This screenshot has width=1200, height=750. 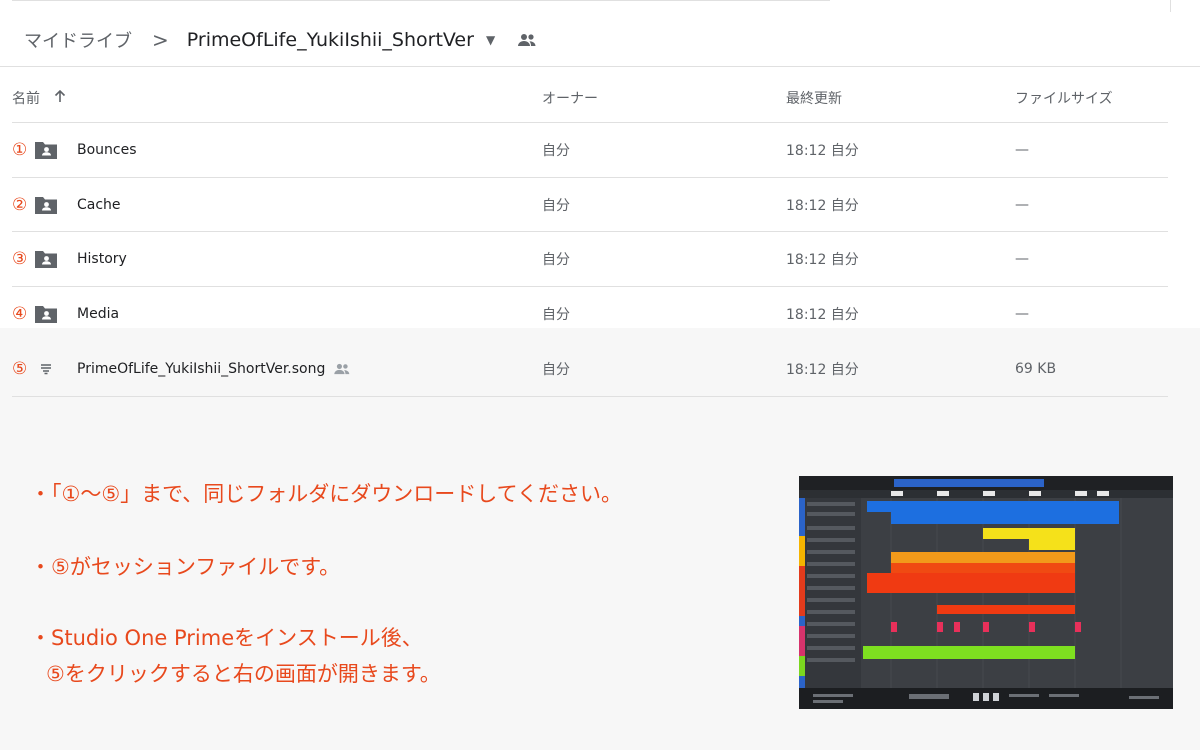 What do you see at coordinates (490, 40) in the screenshot?
I see `caret-down-icon: ▼` at bounding box center [490, 40].